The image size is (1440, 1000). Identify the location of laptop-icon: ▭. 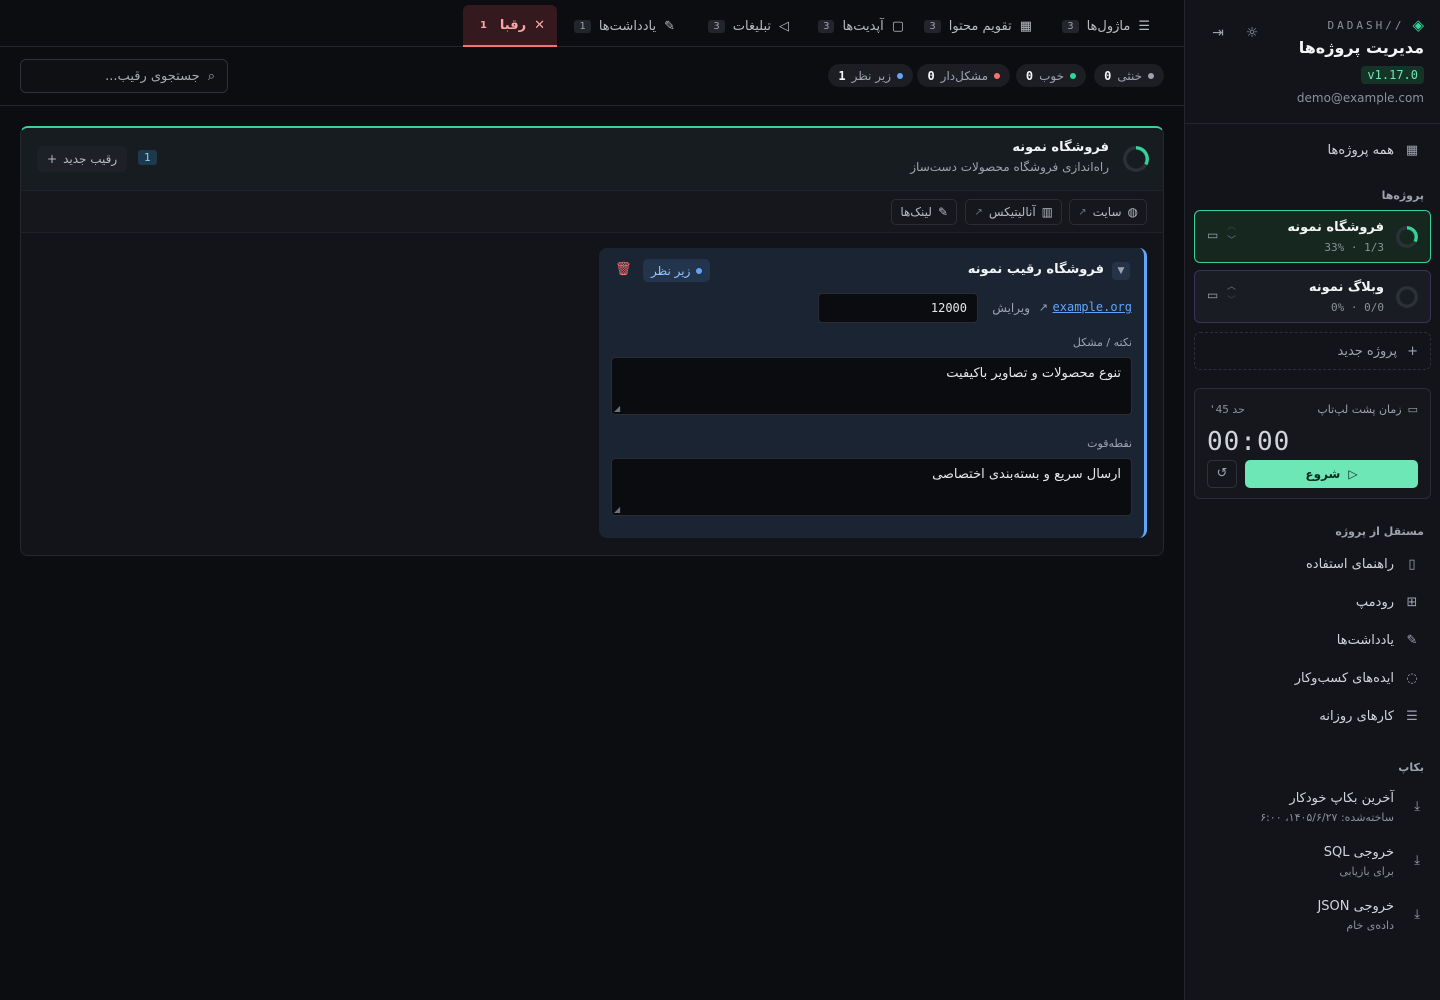
(1412, 409).